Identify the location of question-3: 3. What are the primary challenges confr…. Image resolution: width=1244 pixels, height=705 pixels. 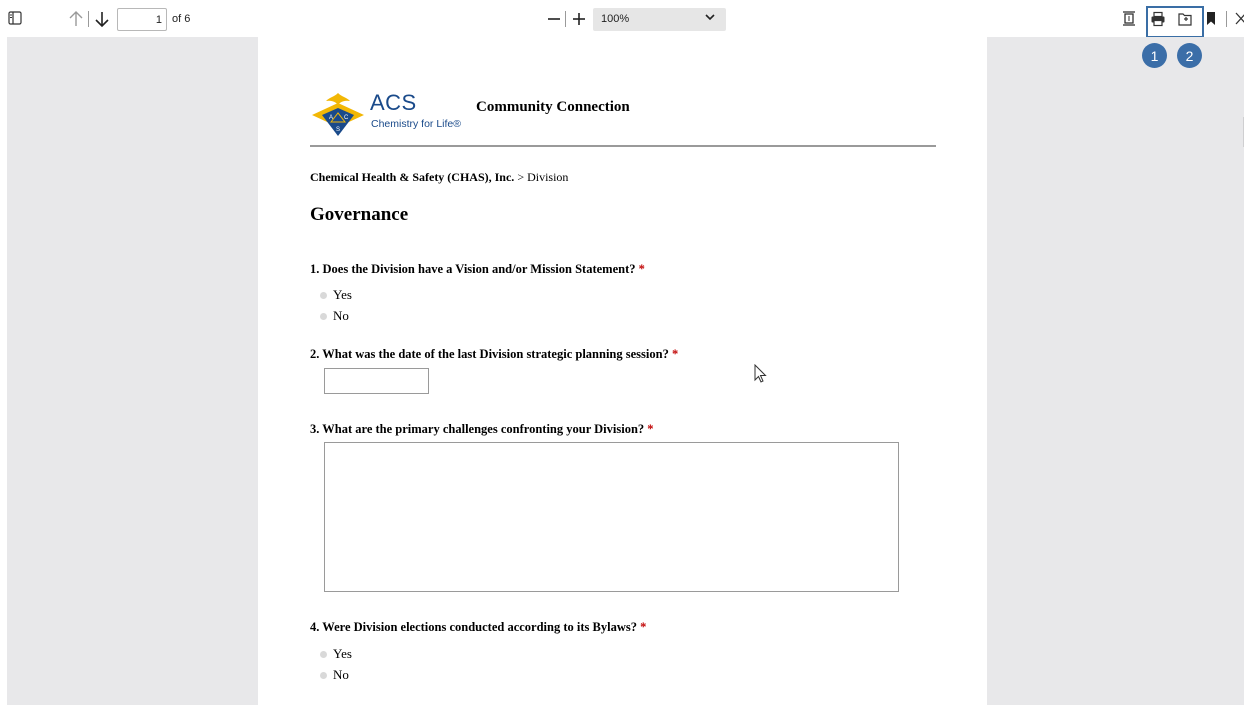
(482, 429).